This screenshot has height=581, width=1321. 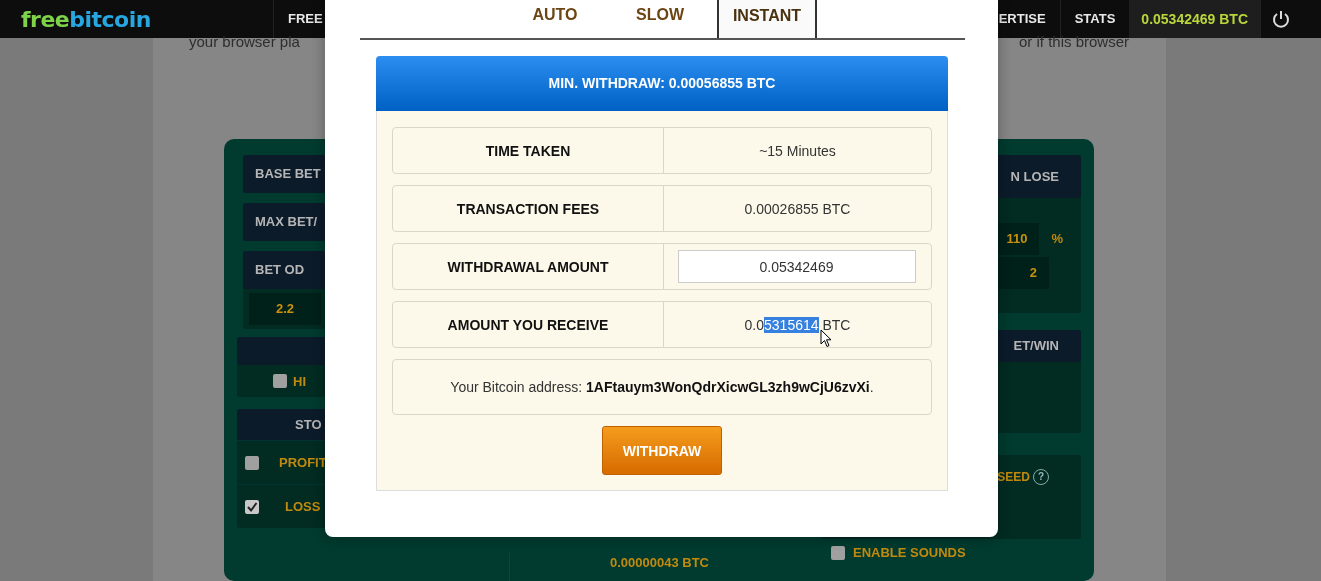 What do you see at coordinates (302, 462) in the screenshot?
I see `option-label: PROFIT` at bounding box center [302, 462].